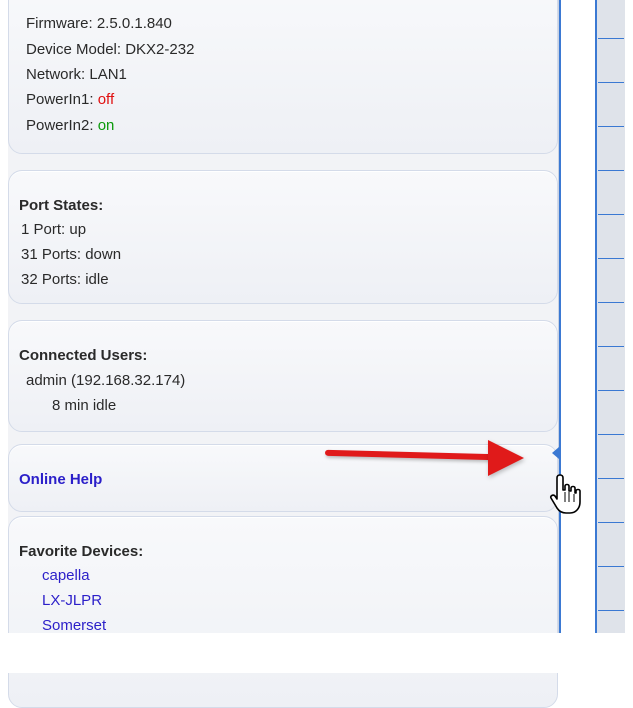 Image resolution: width=633 pixels, height=708 pixels. I want to click on powerin1-label: PowerIn1:, so click(62, 99).